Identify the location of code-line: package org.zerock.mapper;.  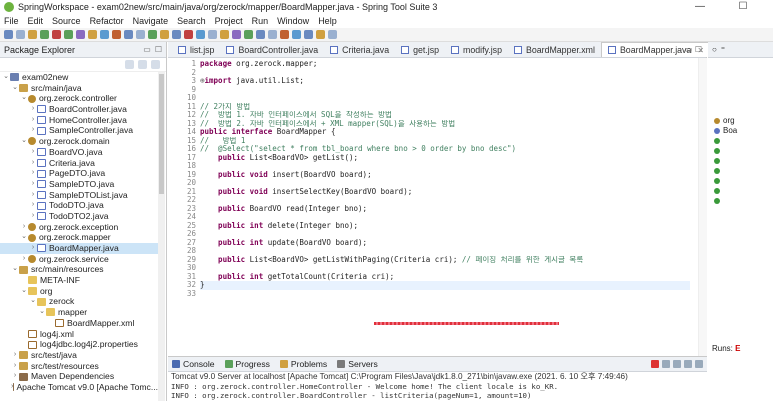
(445, 64).